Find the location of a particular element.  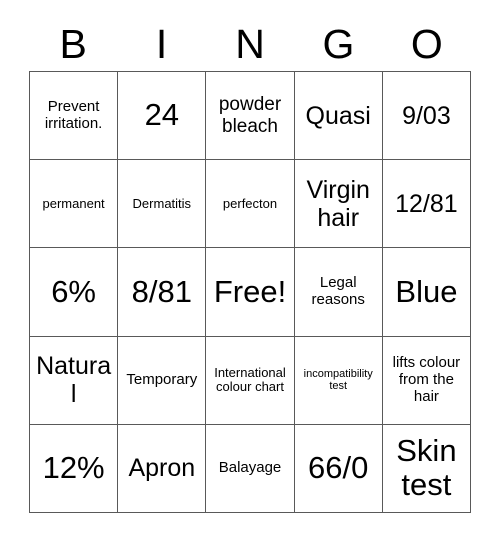

bingo-cell-i3: 8/81 is located at coordinates (162, 292).